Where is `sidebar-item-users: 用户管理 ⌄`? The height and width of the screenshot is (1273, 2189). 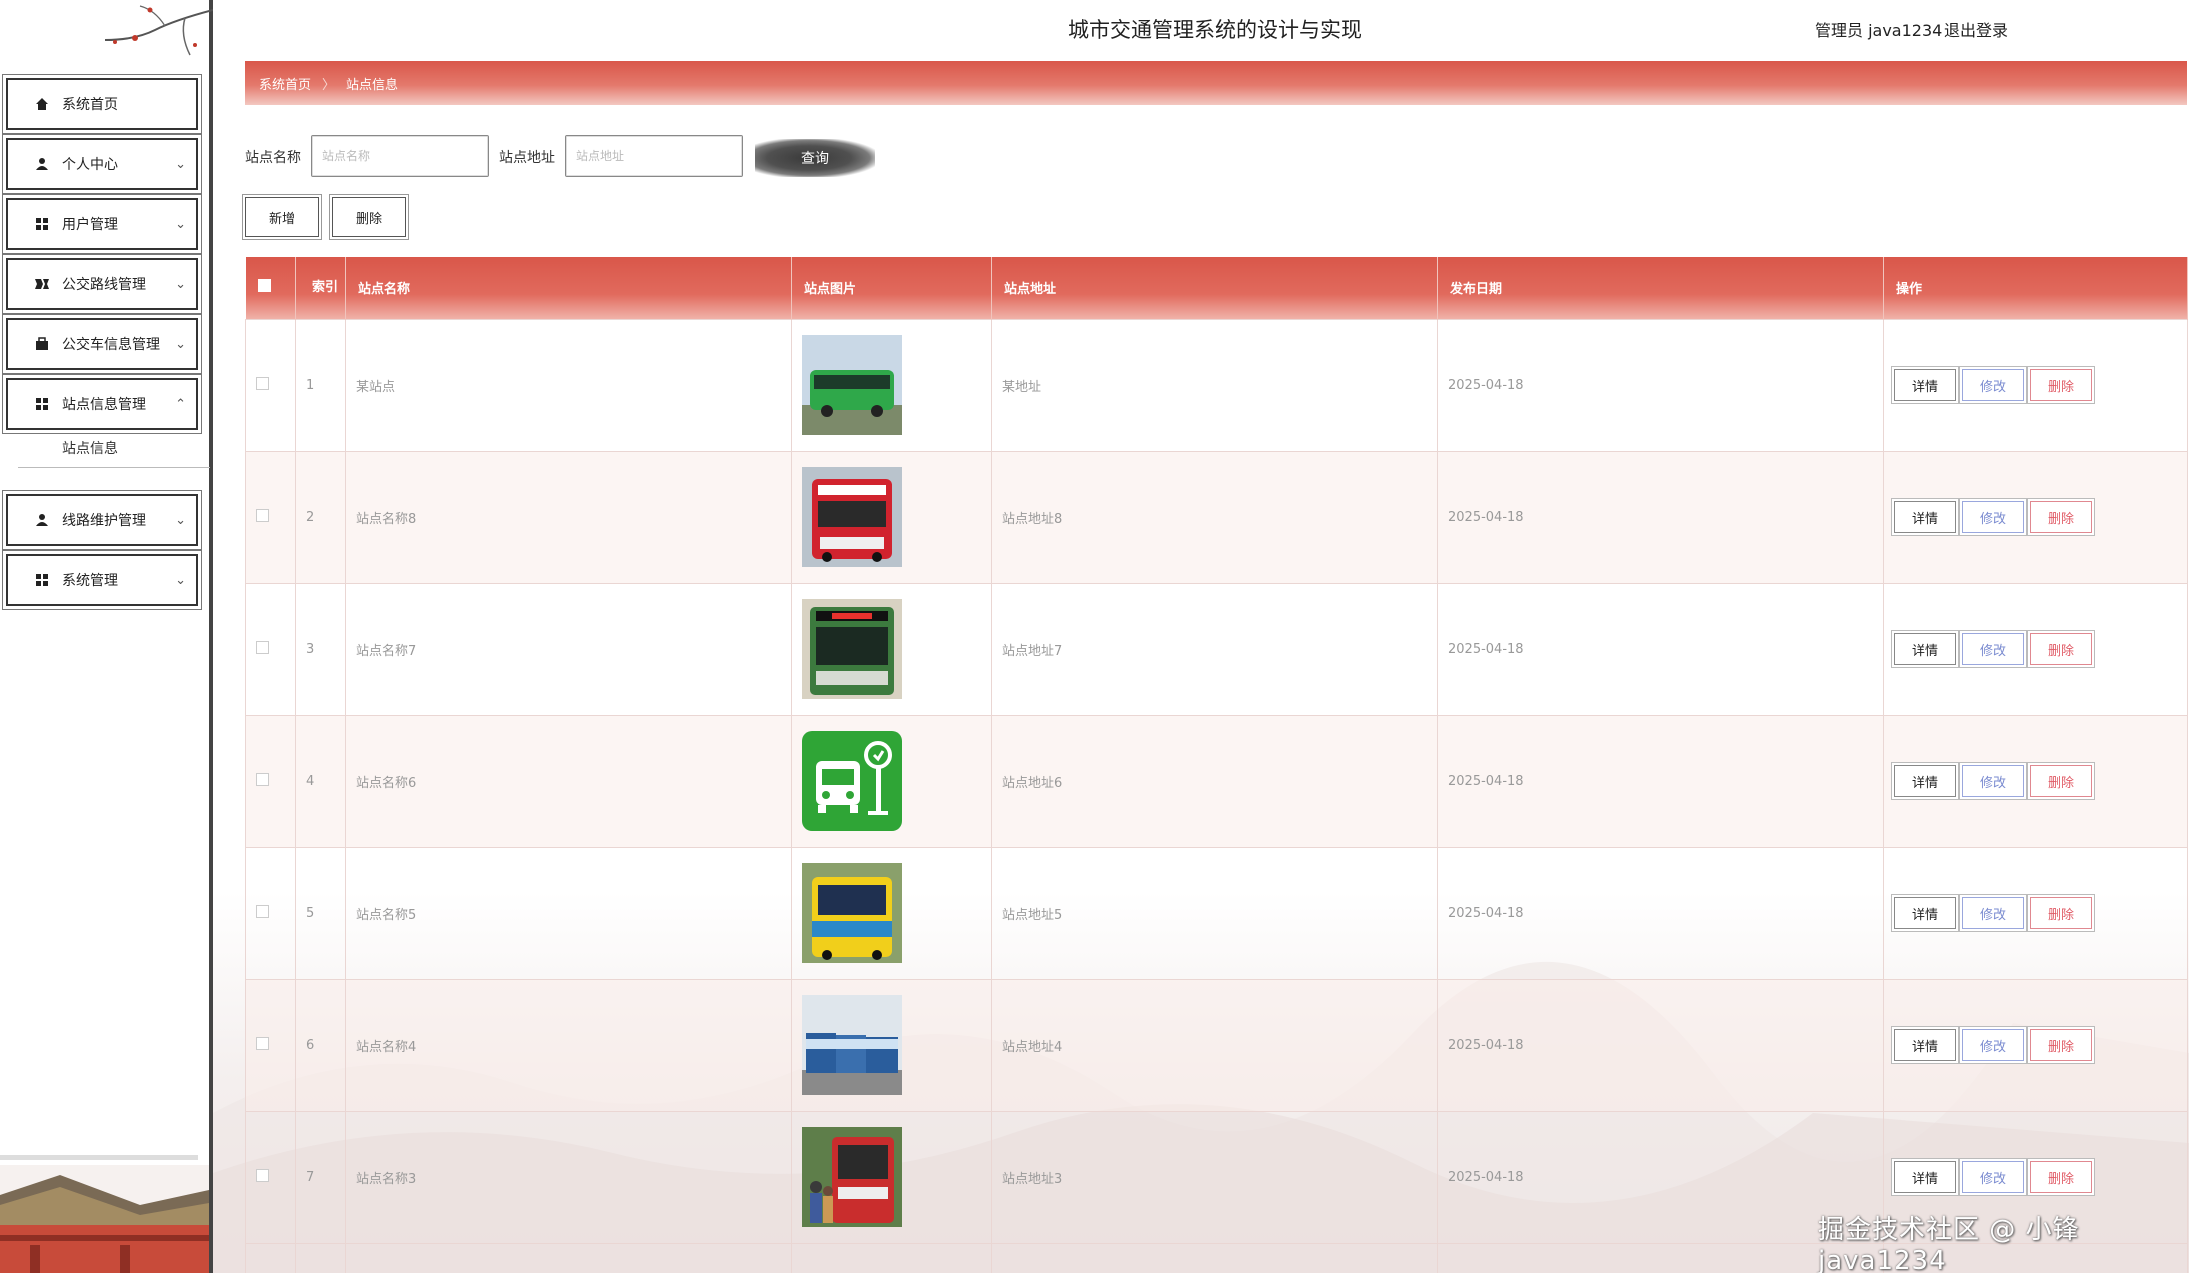
sidebar-item-users: 用户管理 ⌄ is located at coordinates (102, 224).